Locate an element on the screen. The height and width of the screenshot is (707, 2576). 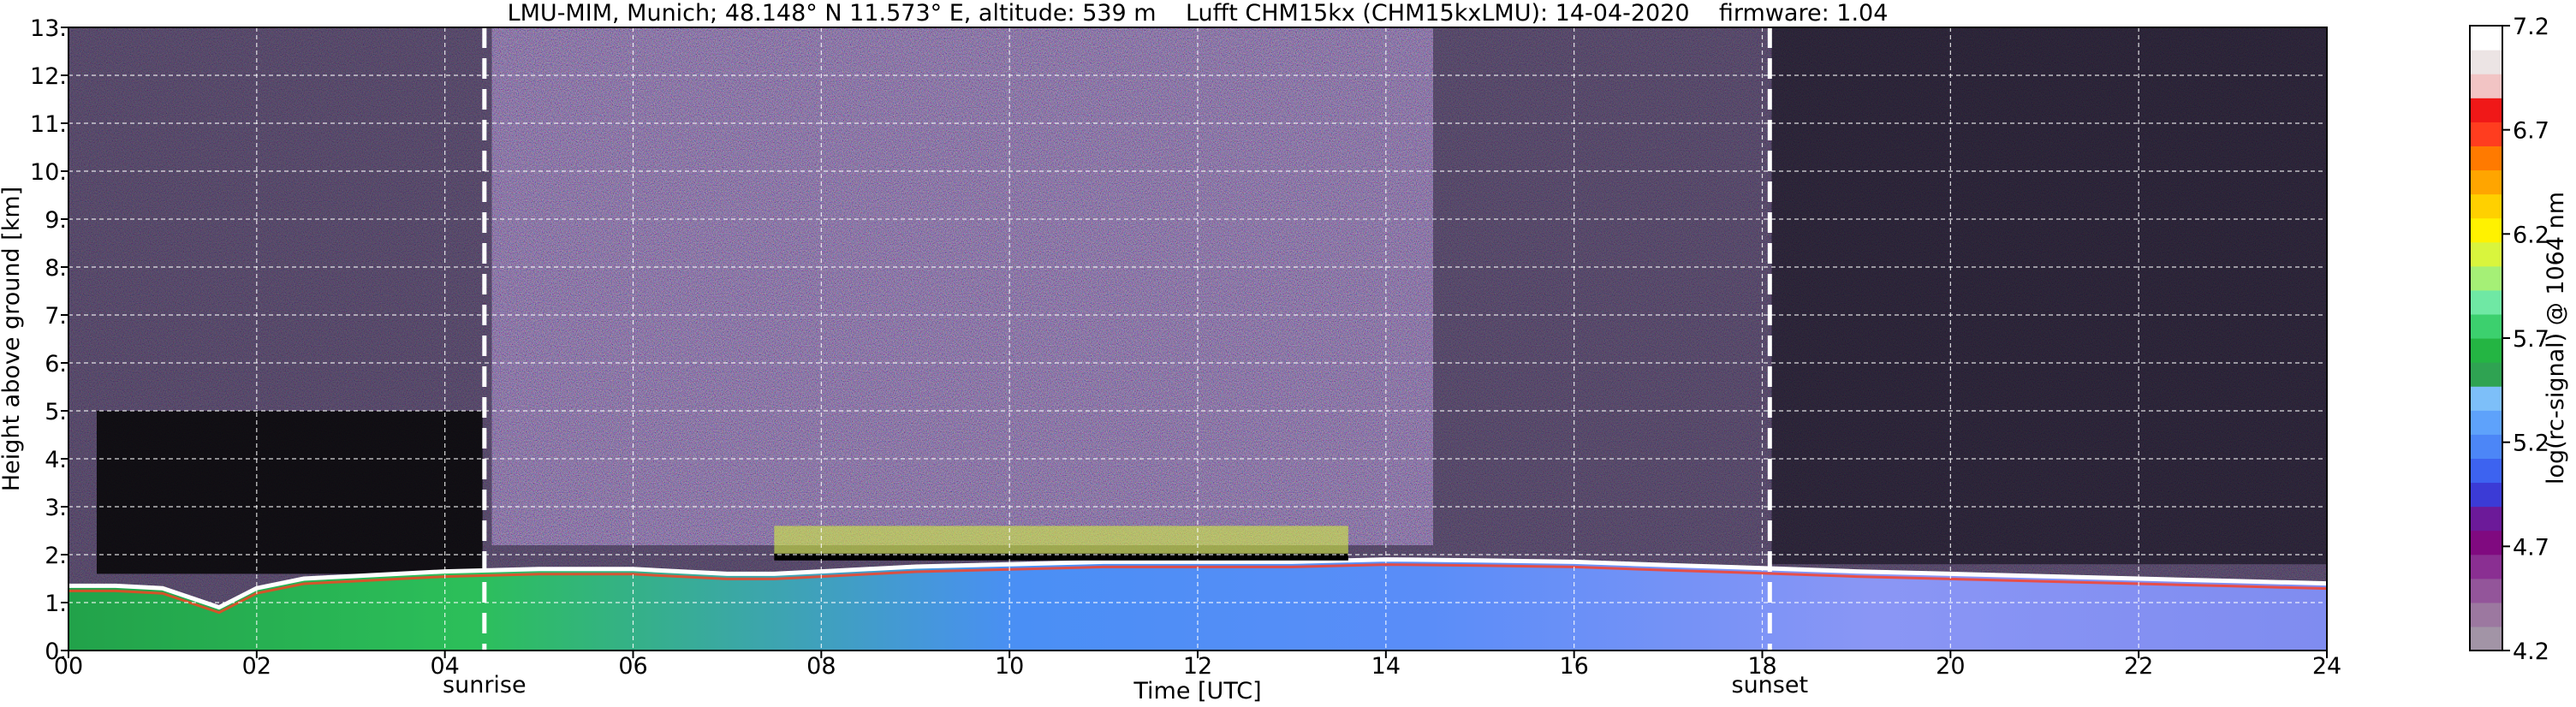
x-tick-label: 24 is located at coordinates (2326, 666).